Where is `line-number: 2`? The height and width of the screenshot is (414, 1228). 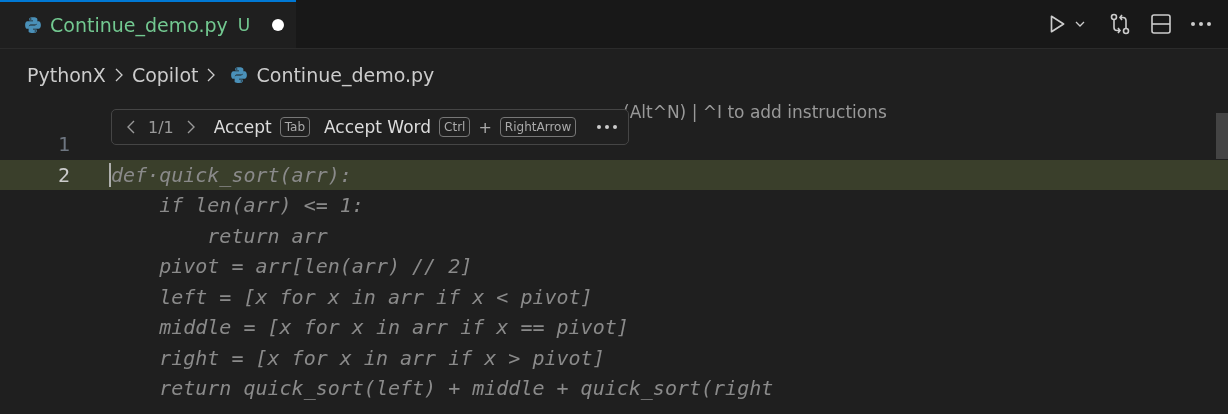 line-number: 2 is located at coordinates (63, 174).